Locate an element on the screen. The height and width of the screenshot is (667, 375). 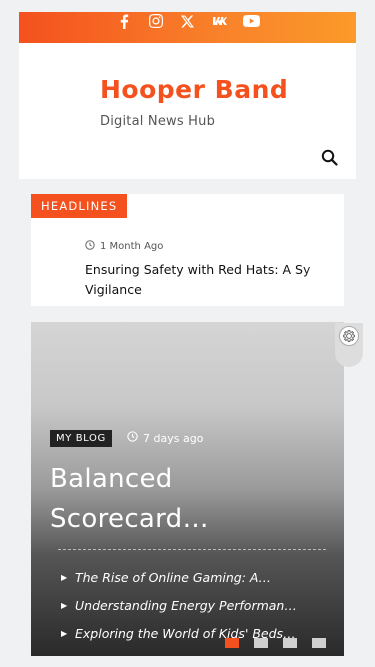
headline-fade is located at coordinates (324, 270).